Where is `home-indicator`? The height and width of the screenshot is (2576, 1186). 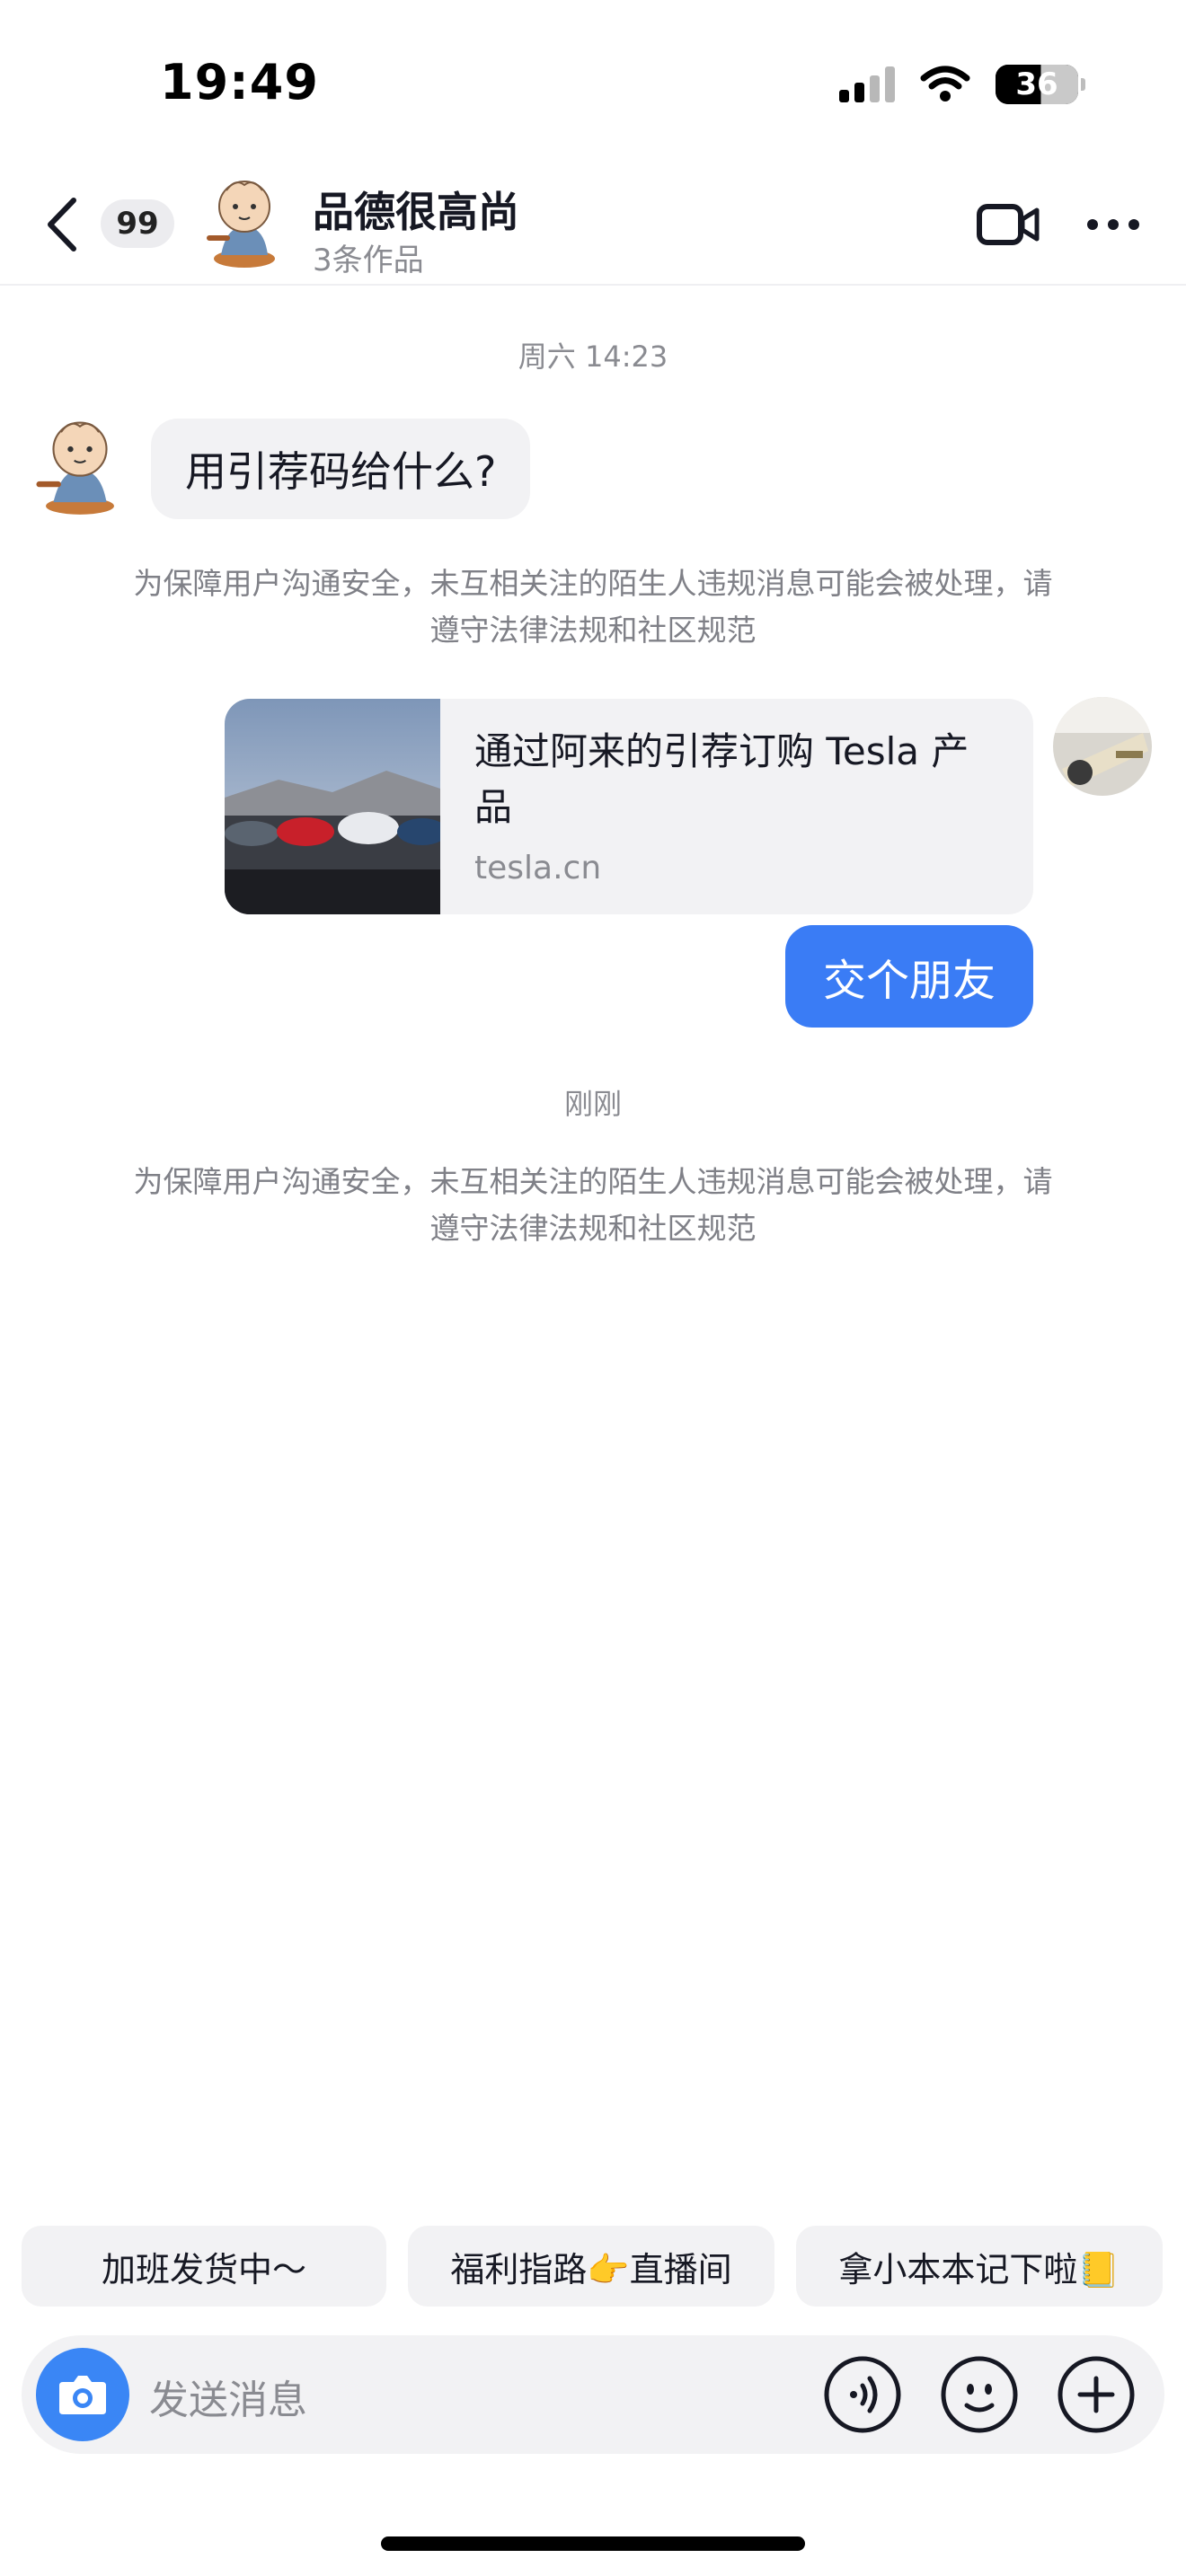
home-indicator is located at coordinates (593, 2543).